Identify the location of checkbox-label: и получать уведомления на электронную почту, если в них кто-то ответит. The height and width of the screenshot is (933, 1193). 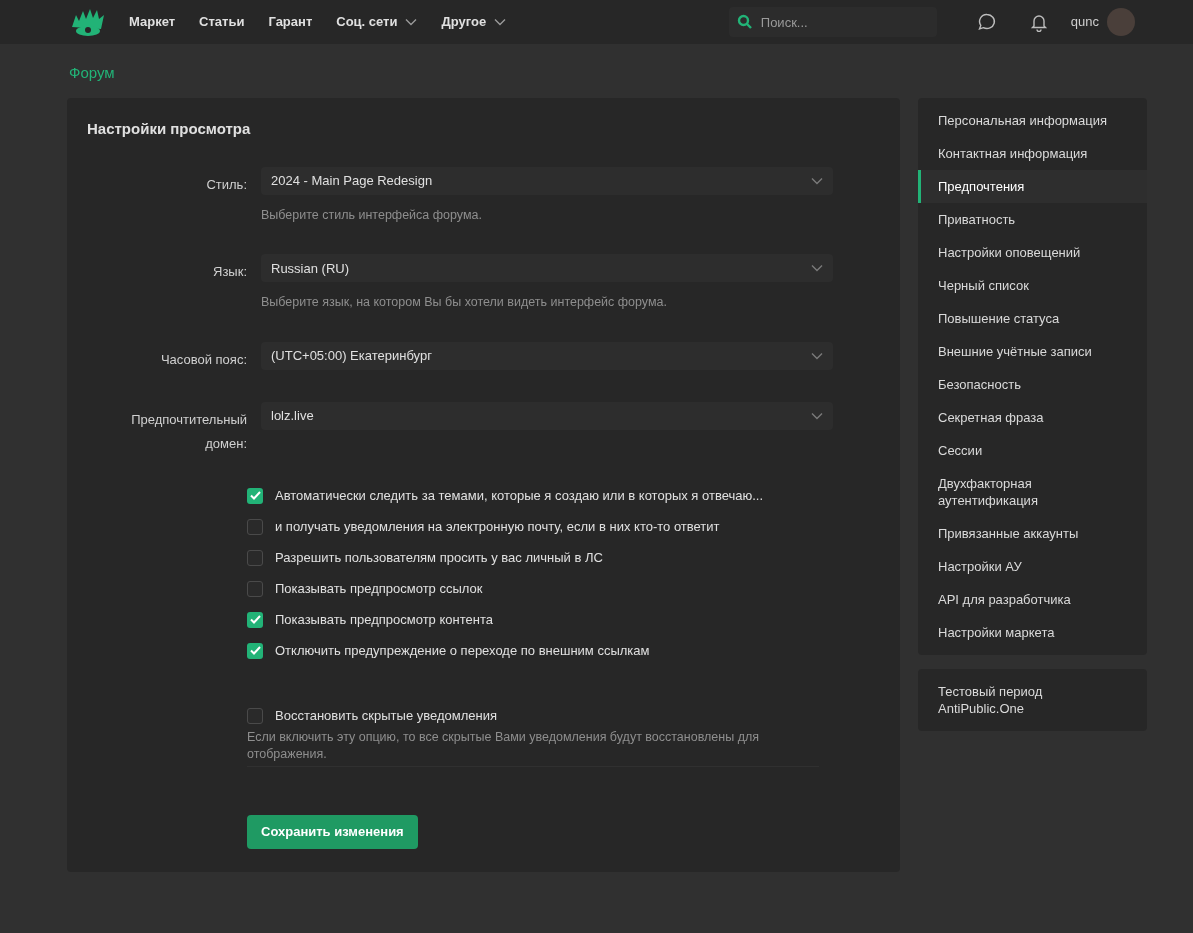
(497, 526).